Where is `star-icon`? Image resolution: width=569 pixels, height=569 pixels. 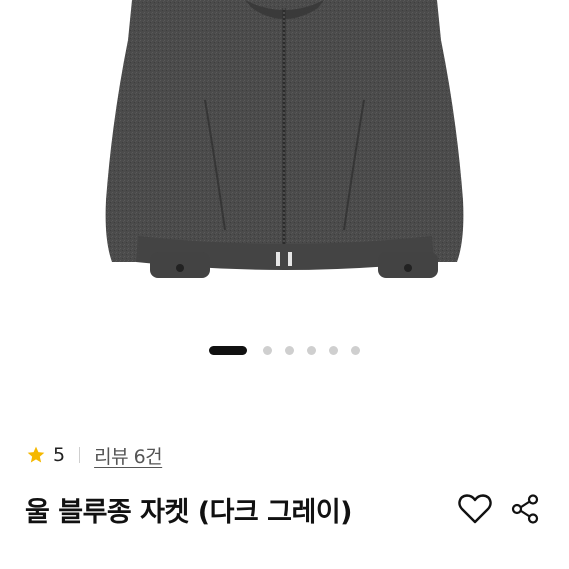 star-icon is located at coordinates (36, 454).